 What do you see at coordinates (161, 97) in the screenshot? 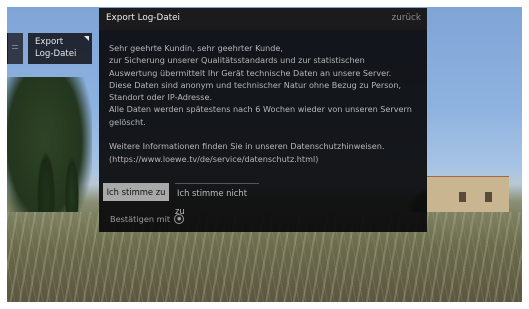
I see `notice-line: Standort oder IP-Adresse.` at bounding box center [161, 97].